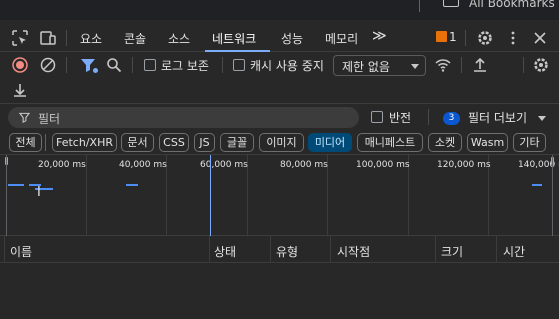 This screenshot has width=559, height=319. What do you see at coordinates (150, 65) in the screenshot?
I see `preserve-log-checkbox` at bounding box center [150, 65].